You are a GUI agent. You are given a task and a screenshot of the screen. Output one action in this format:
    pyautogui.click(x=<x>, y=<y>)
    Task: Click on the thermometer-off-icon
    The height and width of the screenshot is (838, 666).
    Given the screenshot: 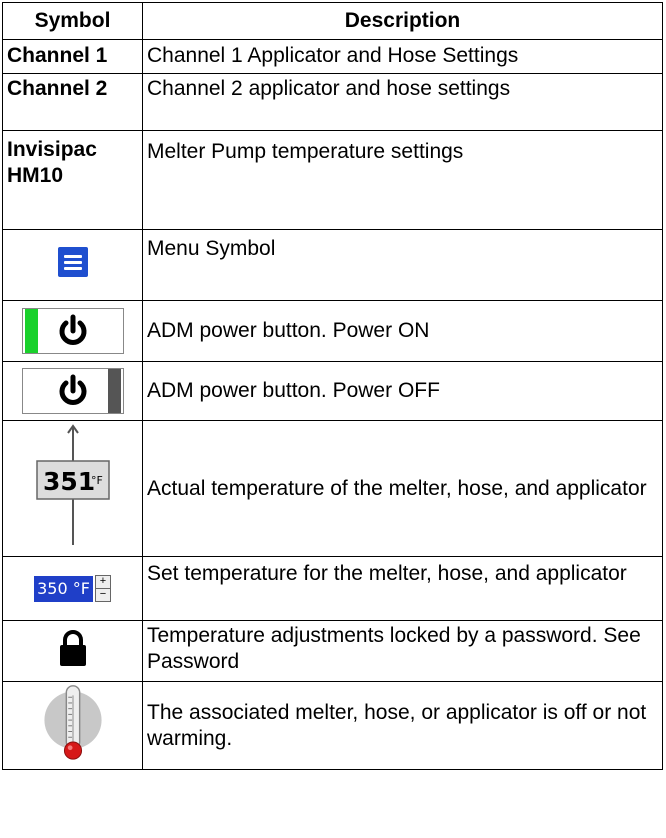 What is the action you would take?
    pyautogui.click(x=72, y=722)
    